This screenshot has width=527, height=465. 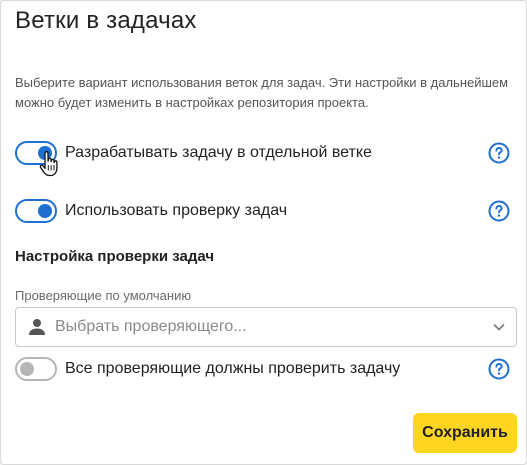 What do you see at coordinates (499, 327) in the screenshot?
I see `chevron-down-icon` at bounding box center [499, 327].